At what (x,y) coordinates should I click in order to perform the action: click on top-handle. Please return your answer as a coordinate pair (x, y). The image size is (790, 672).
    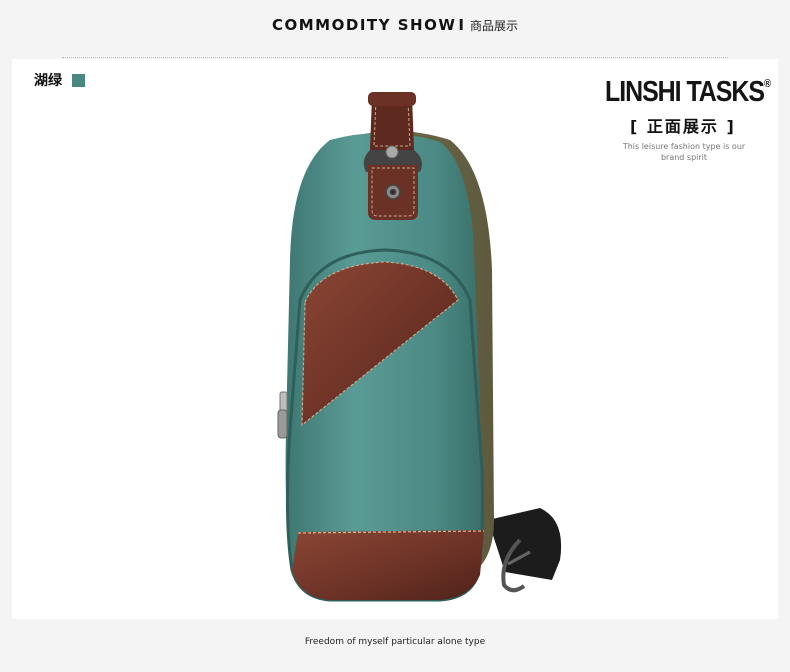
    Looking at the image, I should click on (392, 156).